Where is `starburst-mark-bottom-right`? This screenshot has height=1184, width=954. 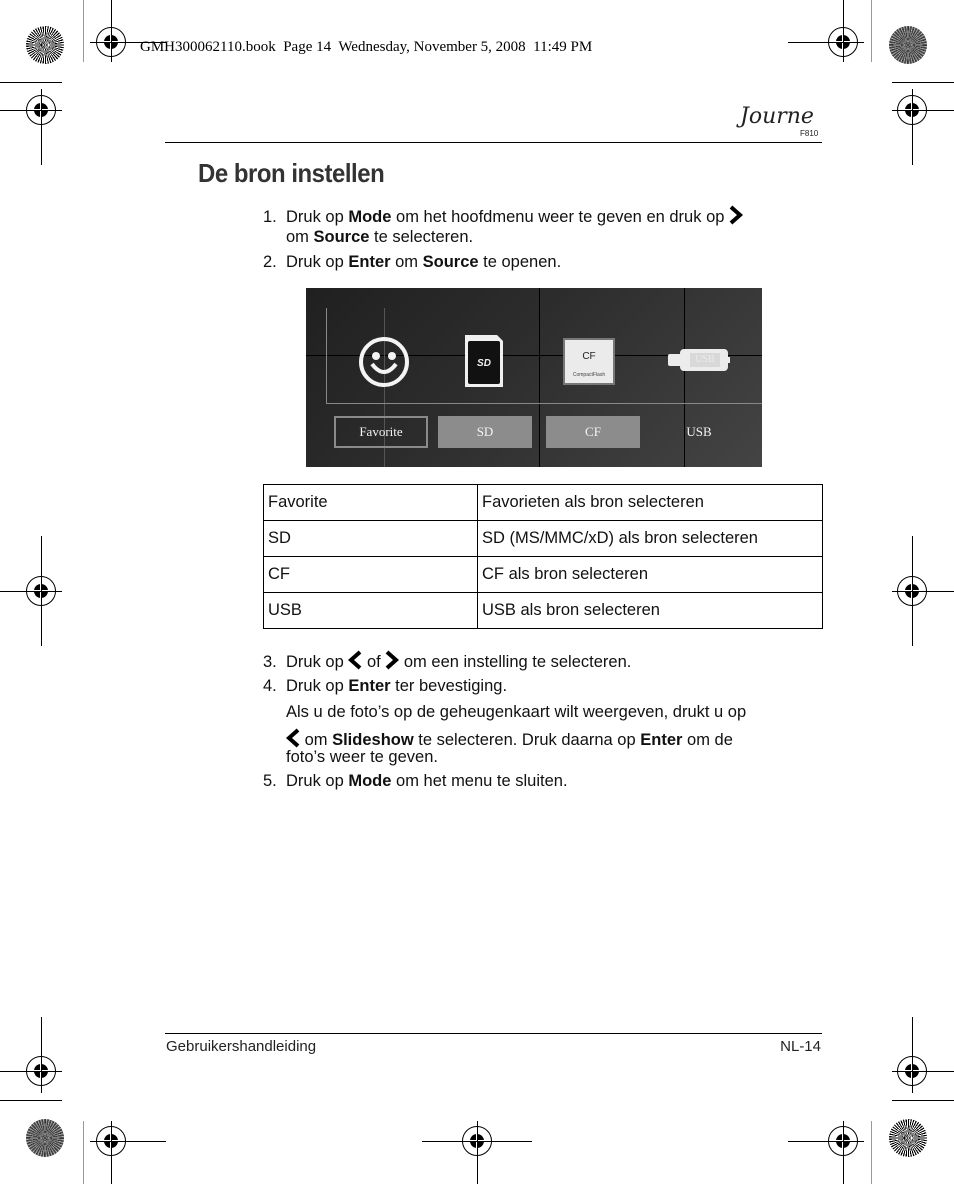
starburst-mark-bottom-right is located at coordinates (908, 1138).